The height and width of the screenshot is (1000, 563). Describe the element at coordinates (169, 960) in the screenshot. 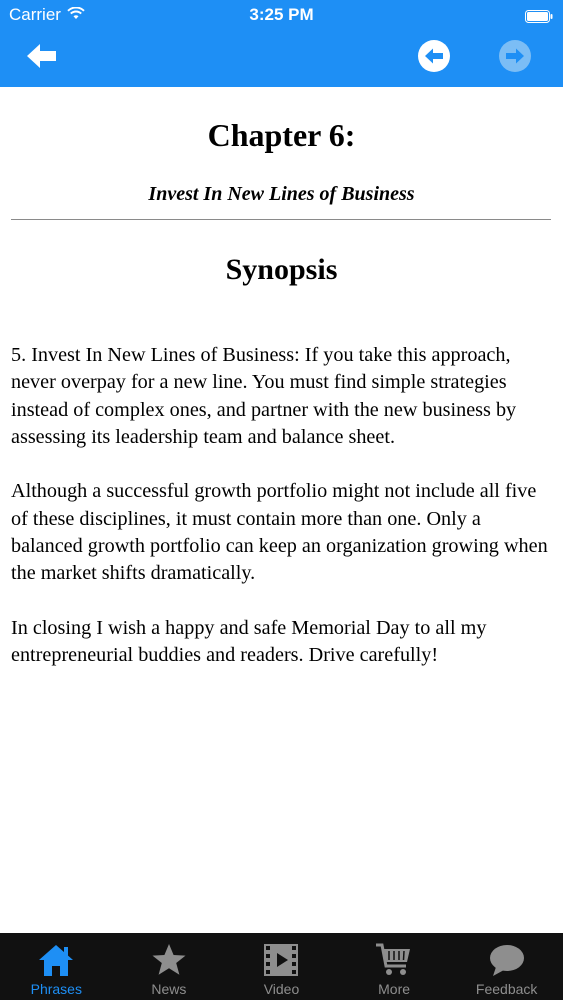

I see `star-icon` at that location.